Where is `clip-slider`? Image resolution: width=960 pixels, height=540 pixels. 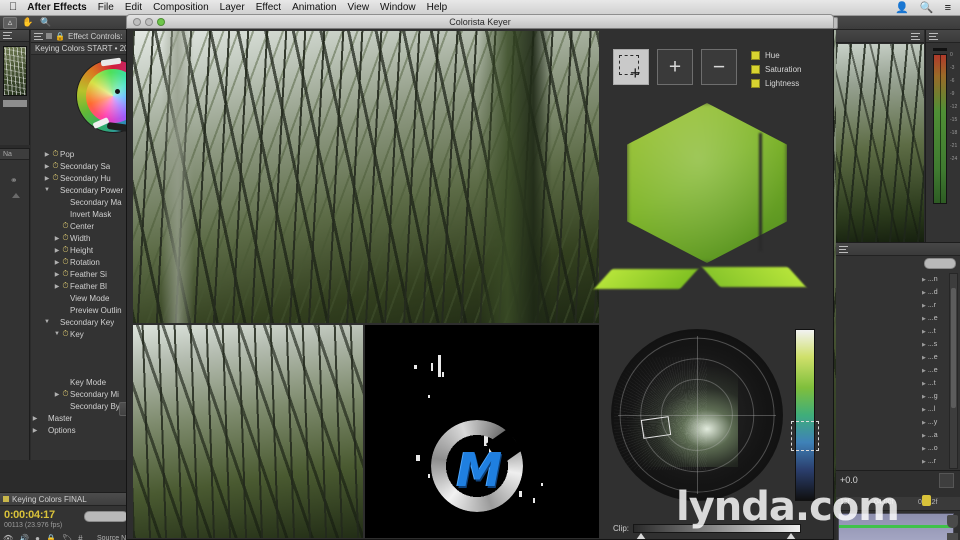
clip-slider is located at coordinates (717, 531).